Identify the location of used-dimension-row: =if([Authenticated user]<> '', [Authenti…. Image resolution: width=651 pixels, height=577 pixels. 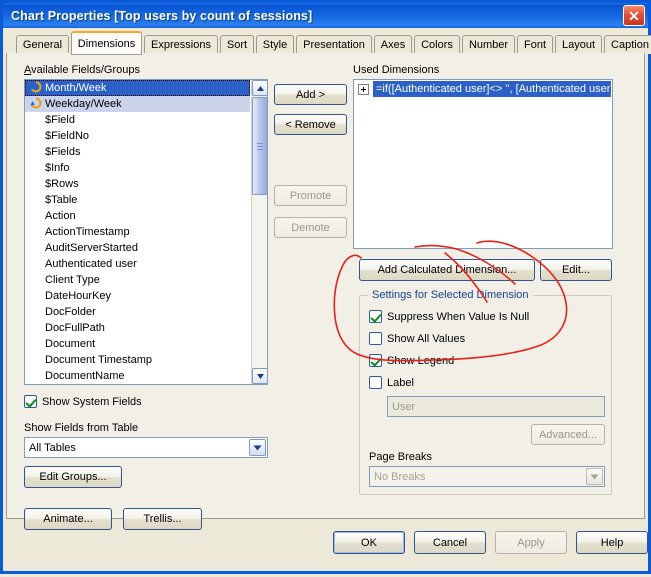
(483, 89).